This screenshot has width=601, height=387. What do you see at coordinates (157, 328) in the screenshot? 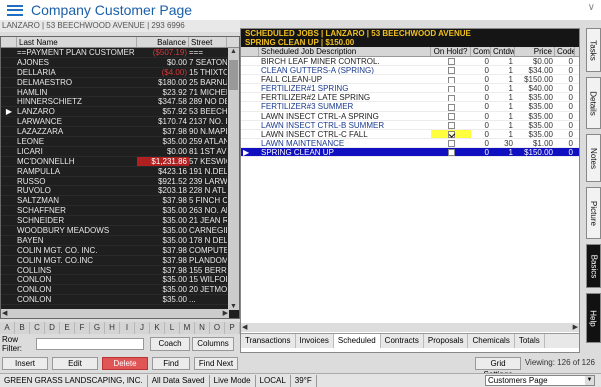
I see `alphabet-letter-k: K` at bounding box center [157, 328].